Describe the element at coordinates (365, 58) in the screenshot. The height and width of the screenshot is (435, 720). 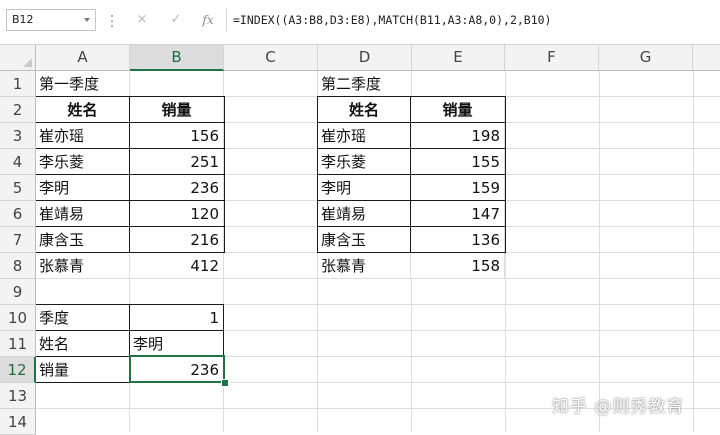
I see `column-header-d: D` at that location.